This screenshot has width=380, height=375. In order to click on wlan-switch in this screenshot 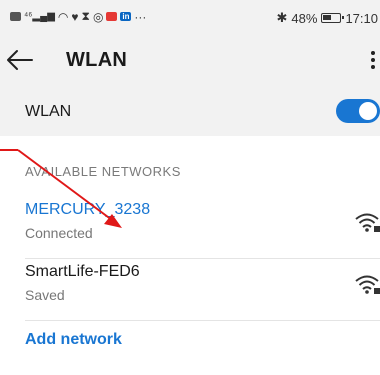, I will do `click(358, 111)`.